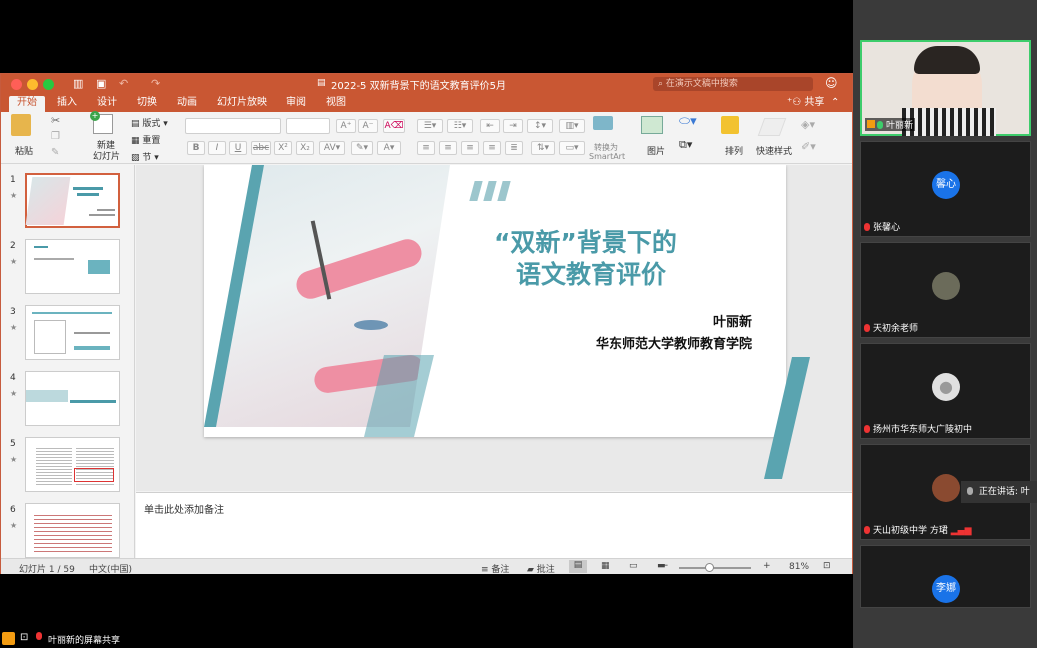  What do you see at coordinates (430, 126) in the screenshot?
I see `bullets-icon: ☰▾` at bounding box center [430, 126].